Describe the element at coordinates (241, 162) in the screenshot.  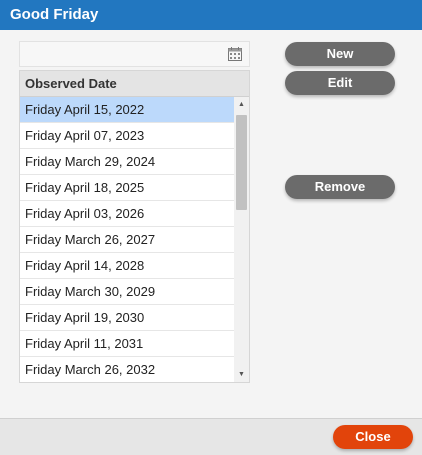
I see `scroll-thumb` at that location.